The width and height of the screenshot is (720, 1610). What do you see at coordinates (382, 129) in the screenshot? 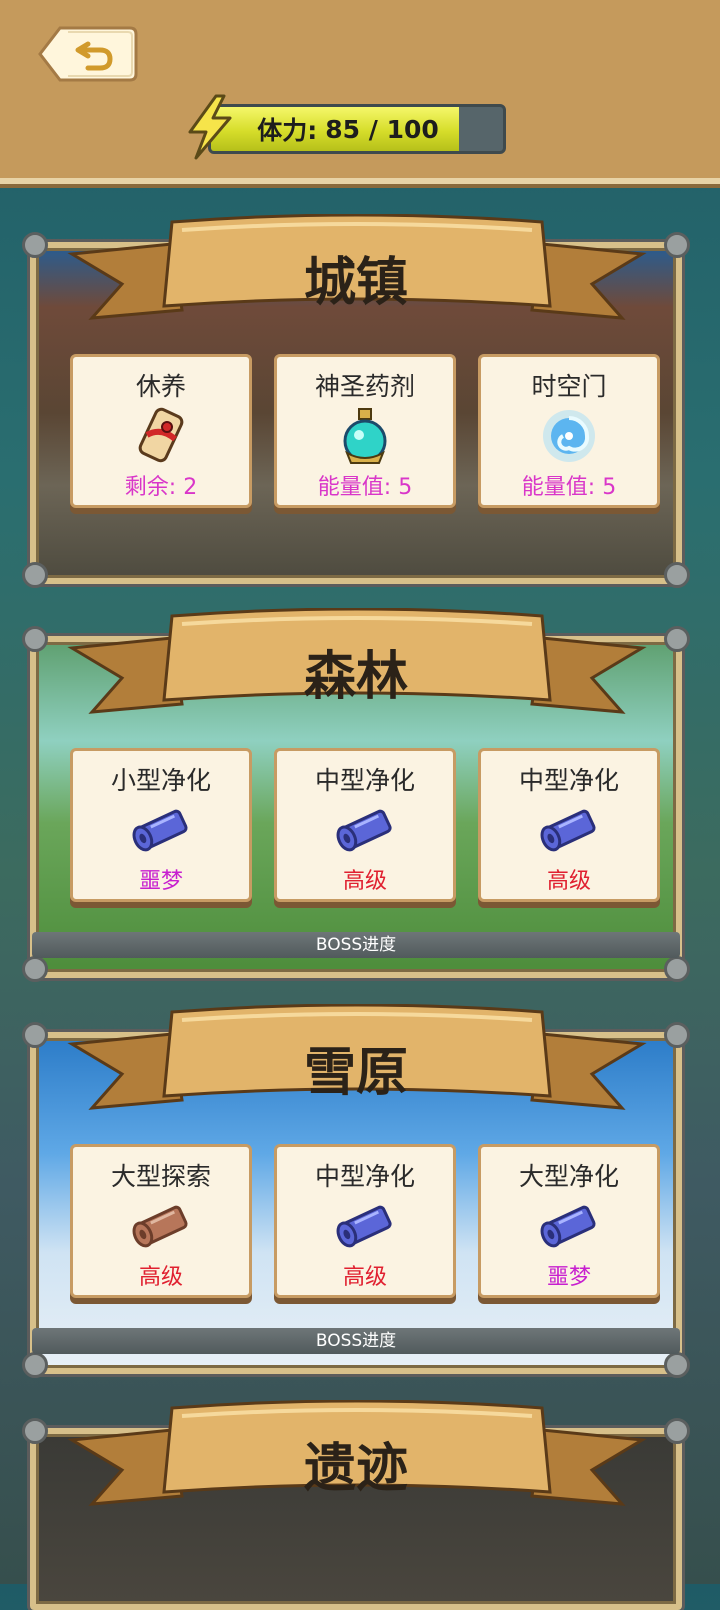
I see `stamina-value: 85 / 100` at bounding box center [382, 129].